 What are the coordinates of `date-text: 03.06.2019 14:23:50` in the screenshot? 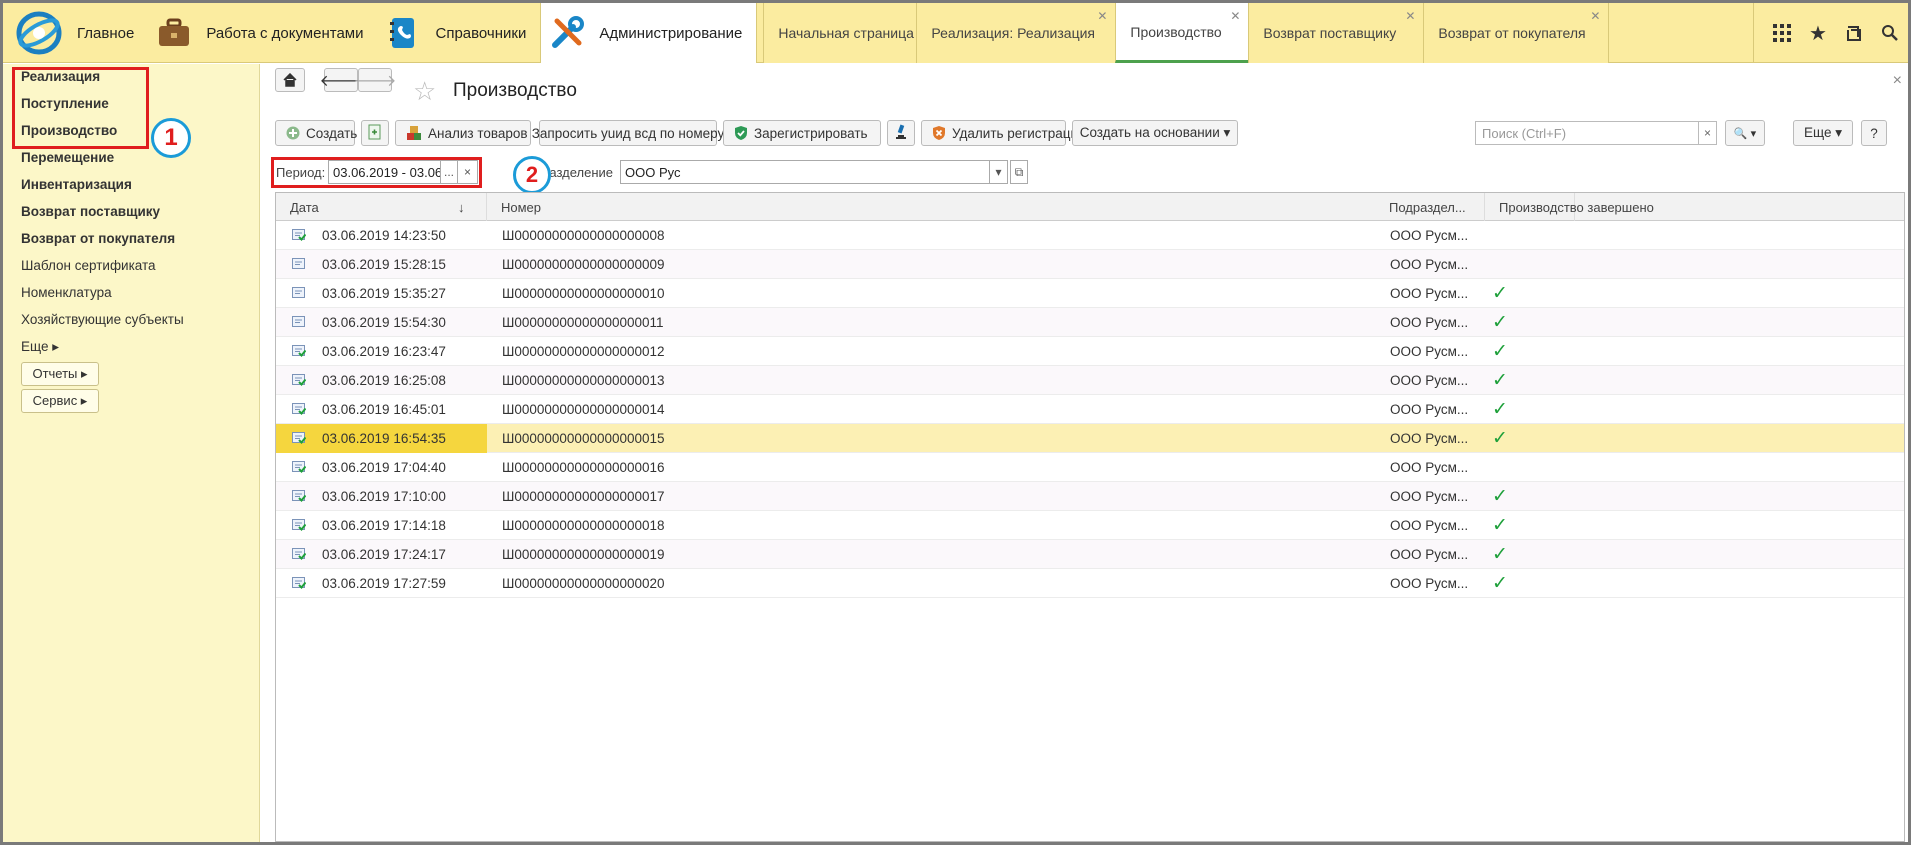 It's located at (384, 235).